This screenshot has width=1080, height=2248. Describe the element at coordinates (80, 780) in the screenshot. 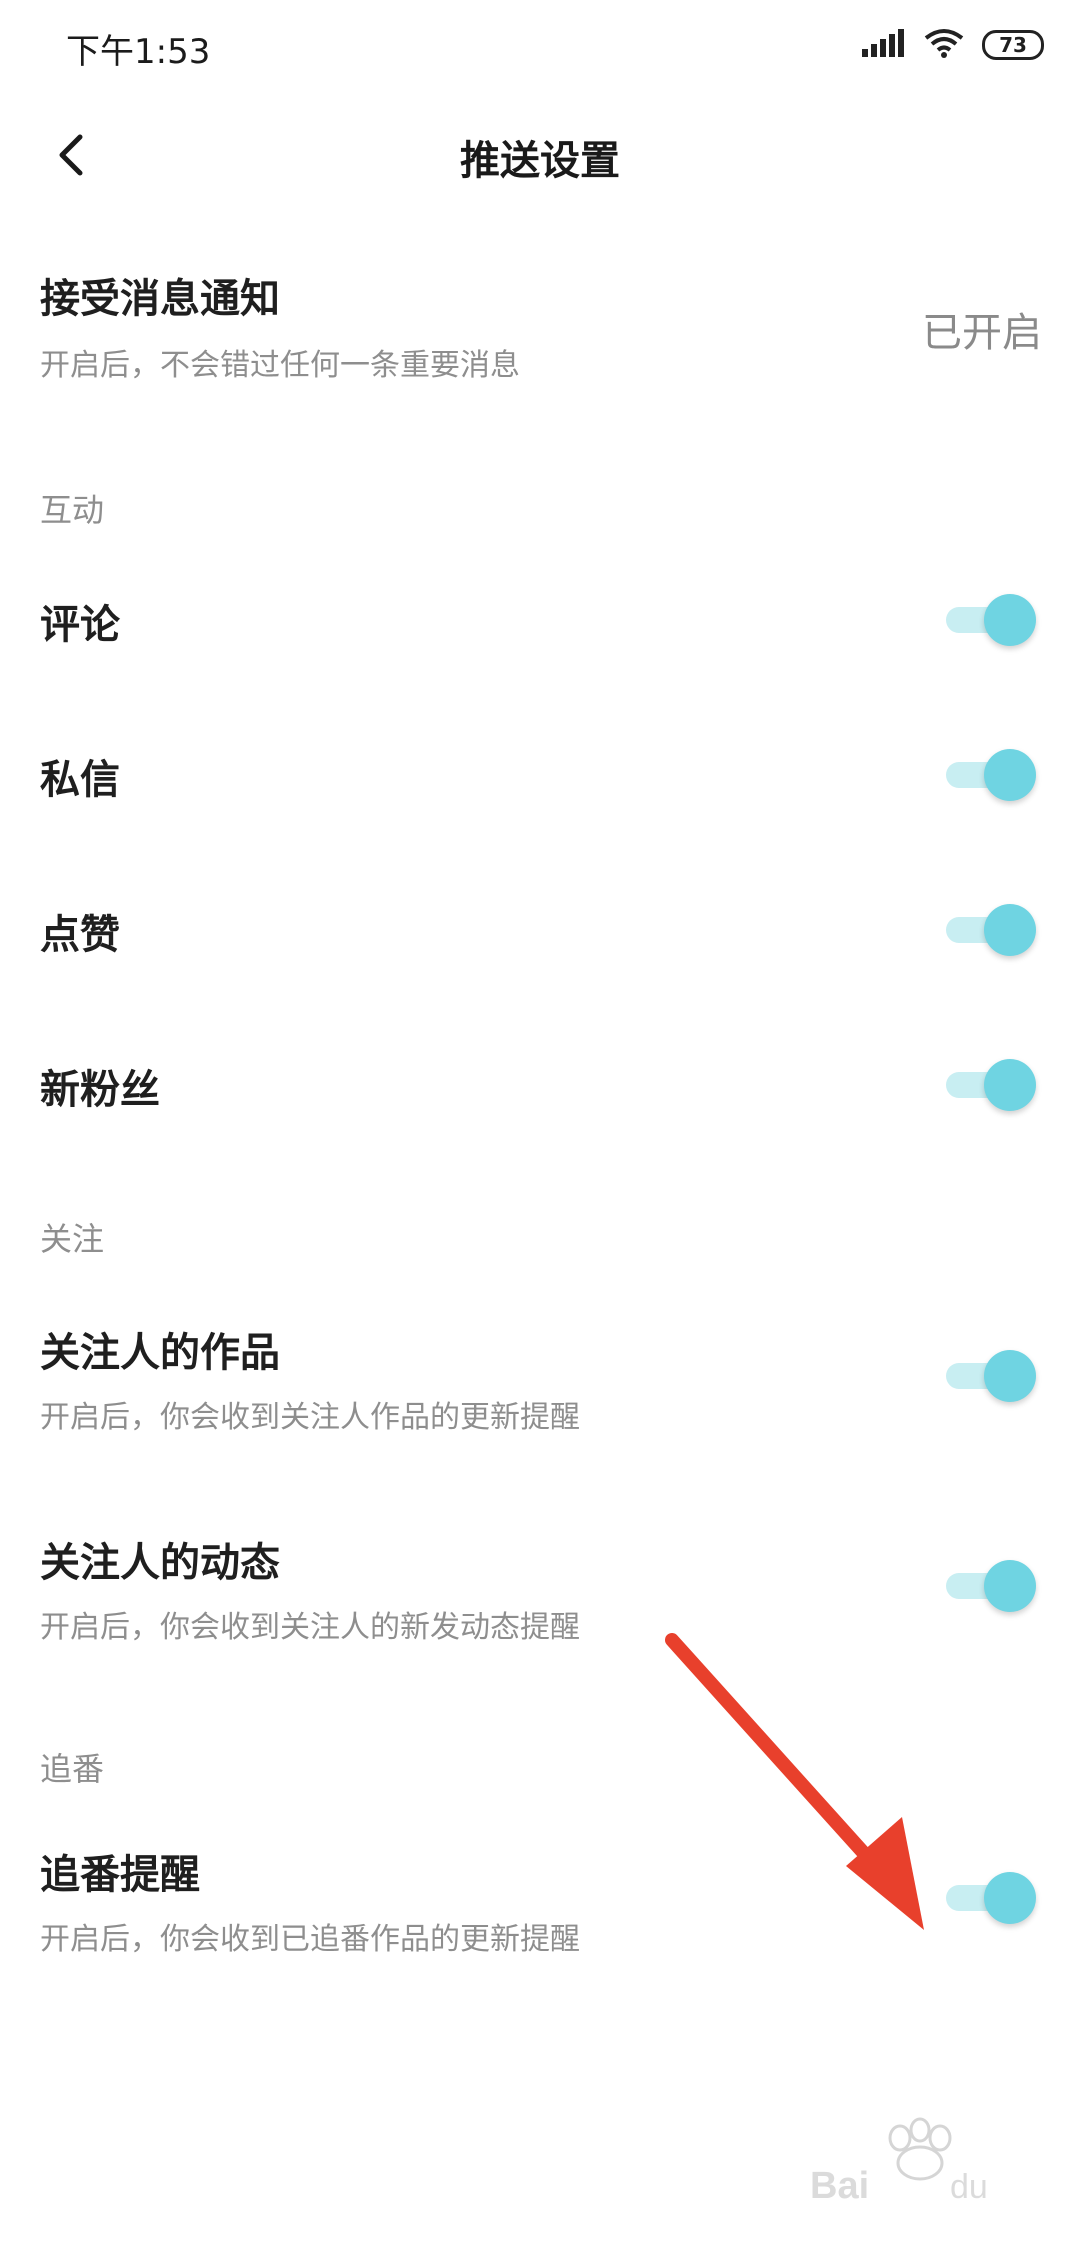

I see `setting-title-message: 私信` at that location.